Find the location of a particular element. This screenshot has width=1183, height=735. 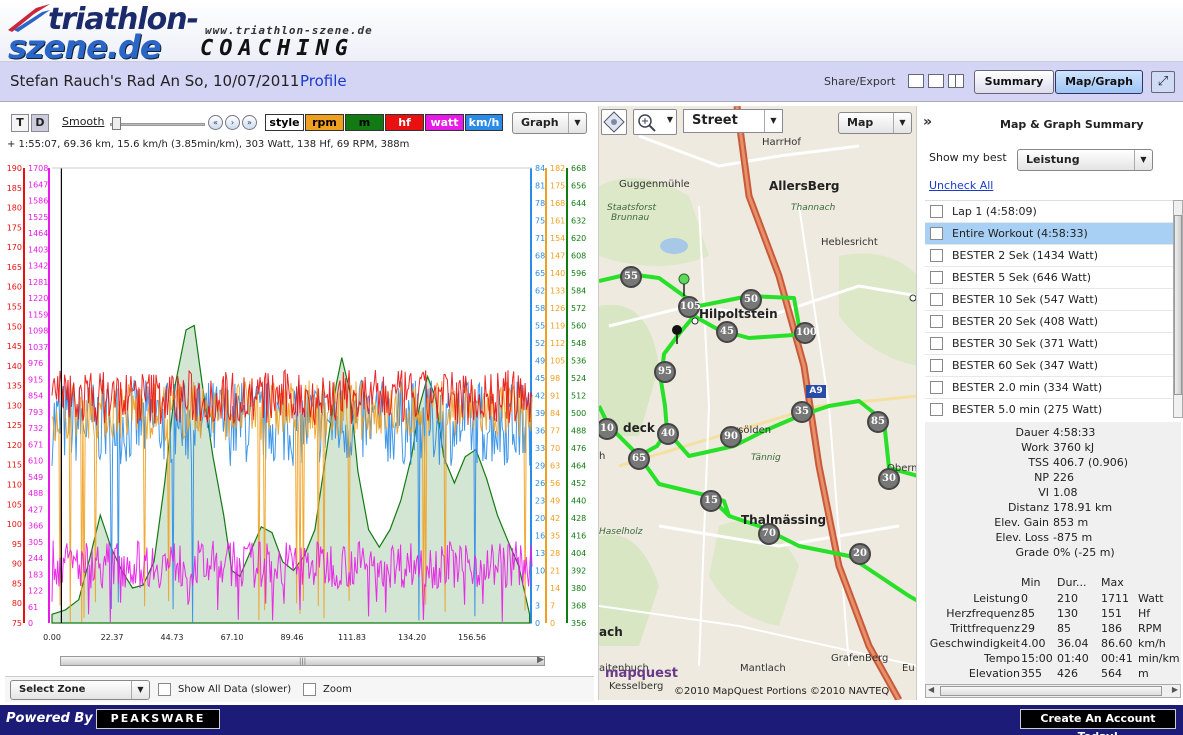

lap-list-item: BESTER 2.0 min (334 Watt) is located at coordinates (1049, 388).